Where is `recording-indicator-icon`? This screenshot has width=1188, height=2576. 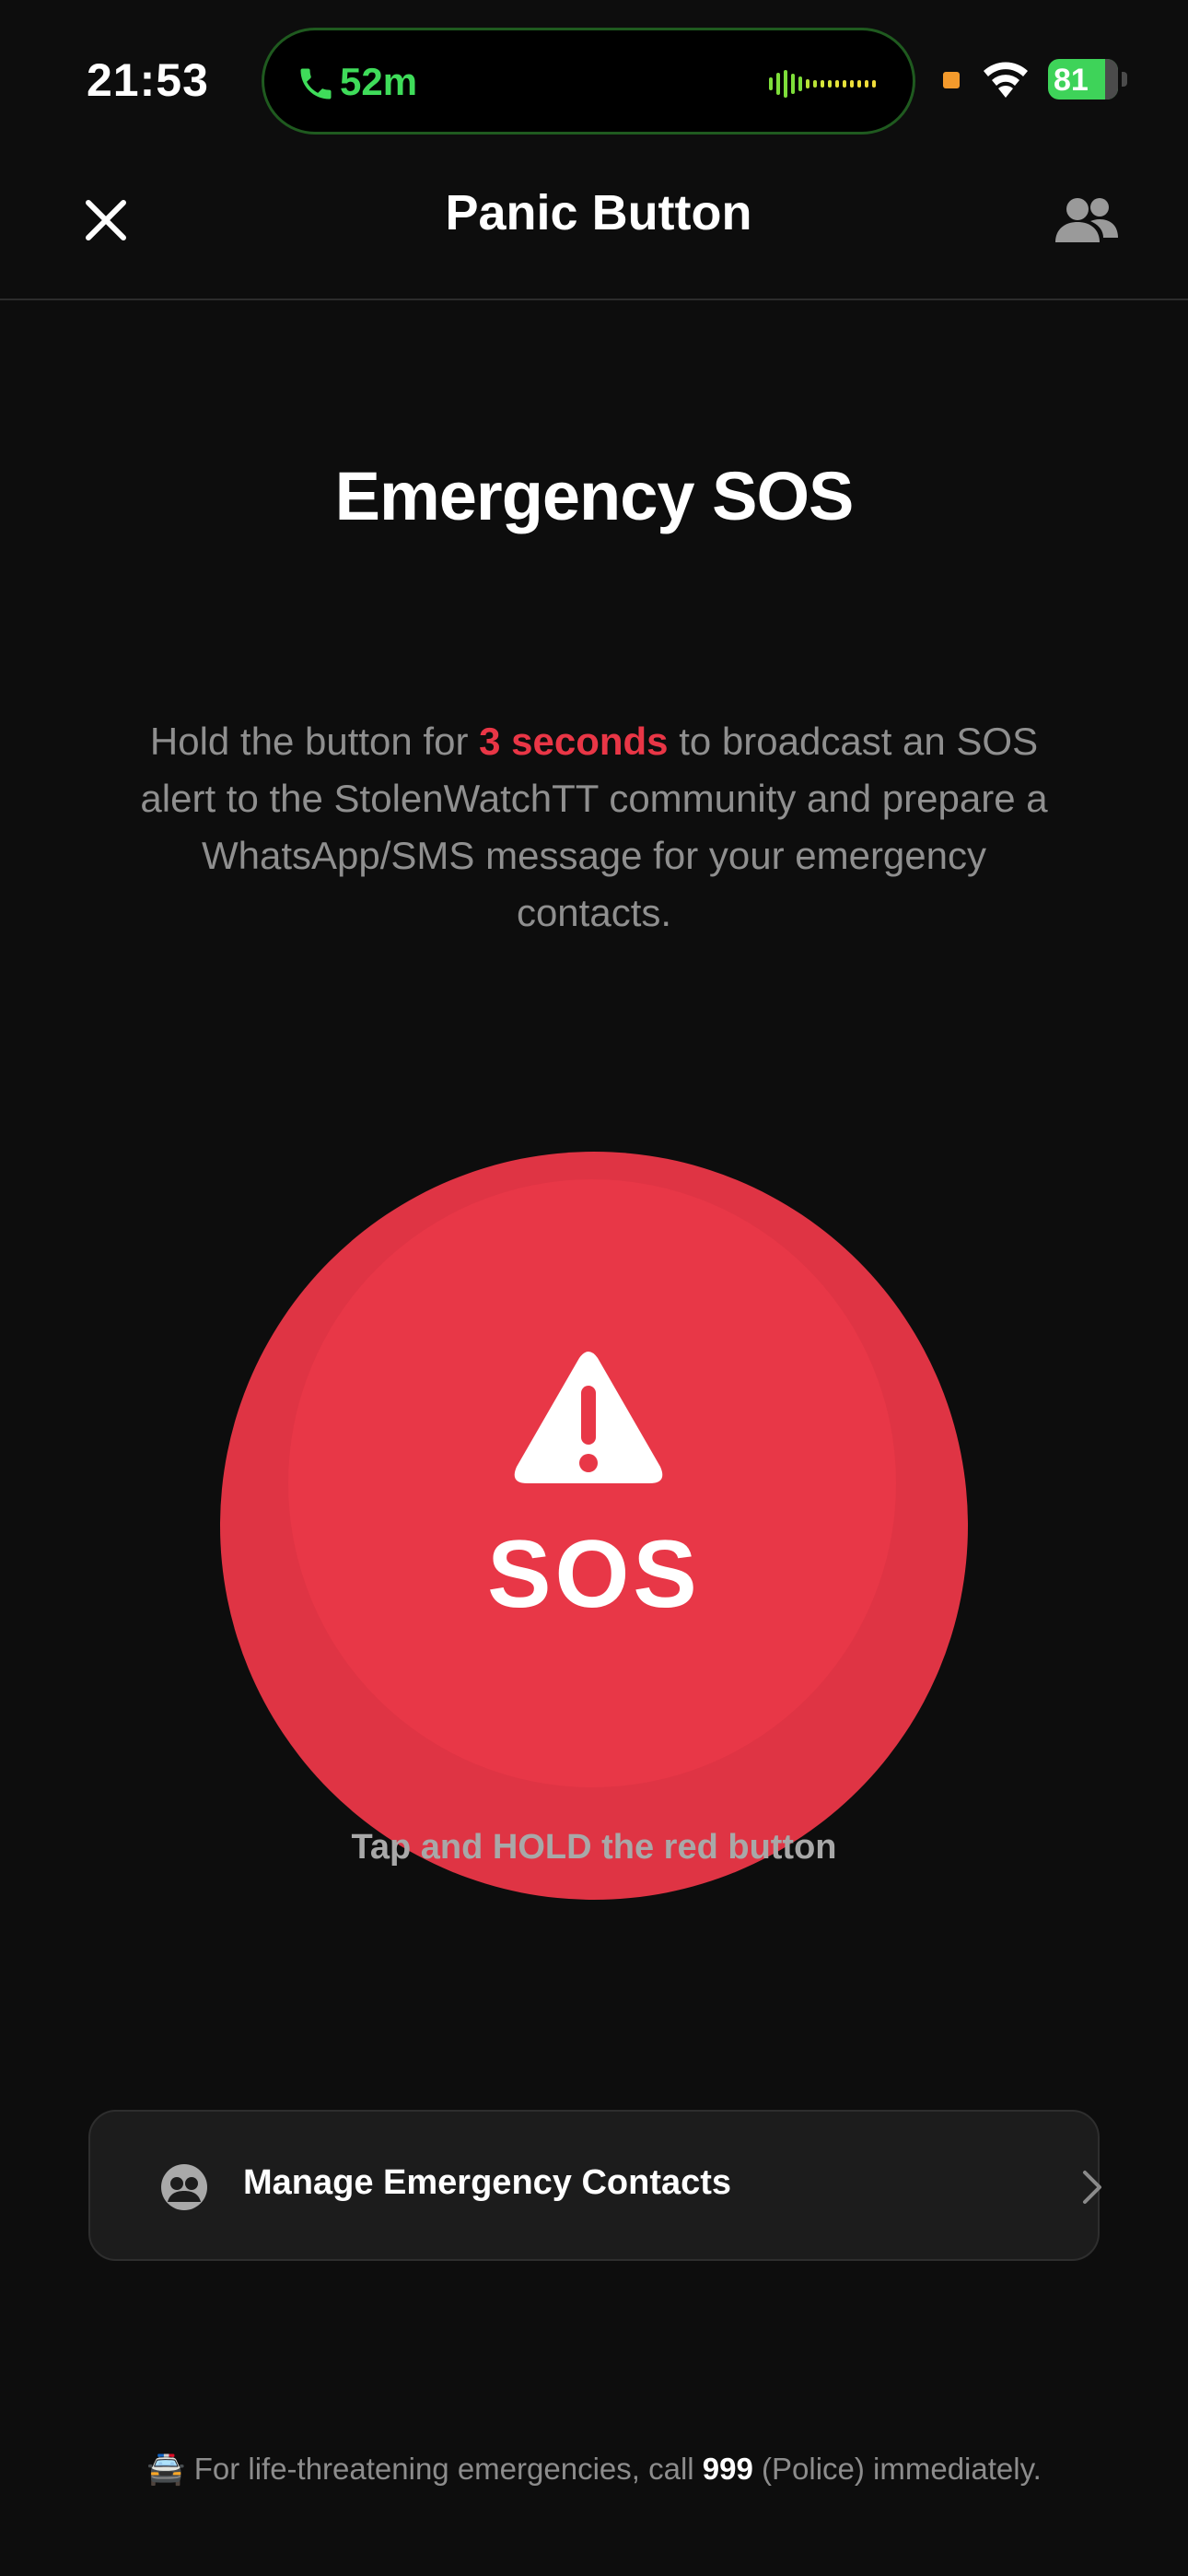
recording-indicator-icon is located at coordinates (951, 80).